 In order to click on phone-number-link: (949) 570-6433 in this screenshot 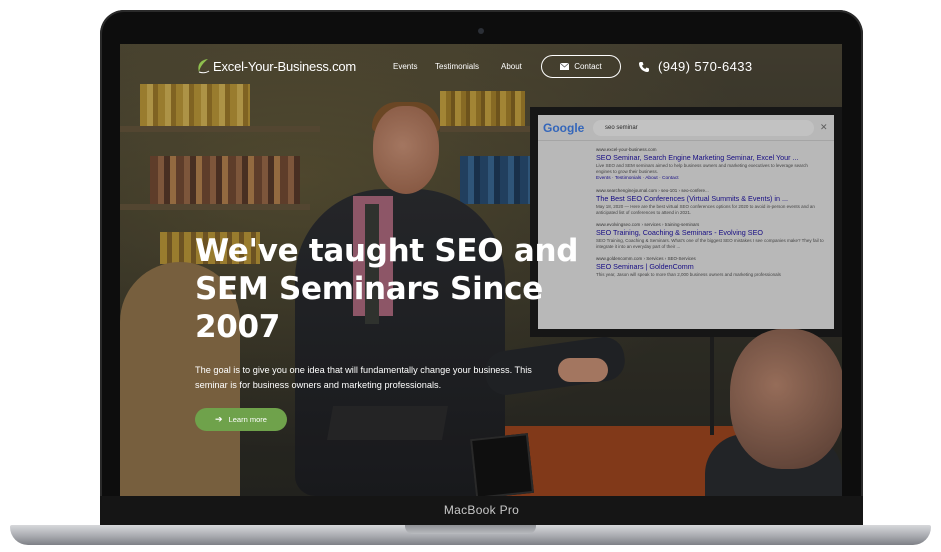, I will do `click(695, 66)`.